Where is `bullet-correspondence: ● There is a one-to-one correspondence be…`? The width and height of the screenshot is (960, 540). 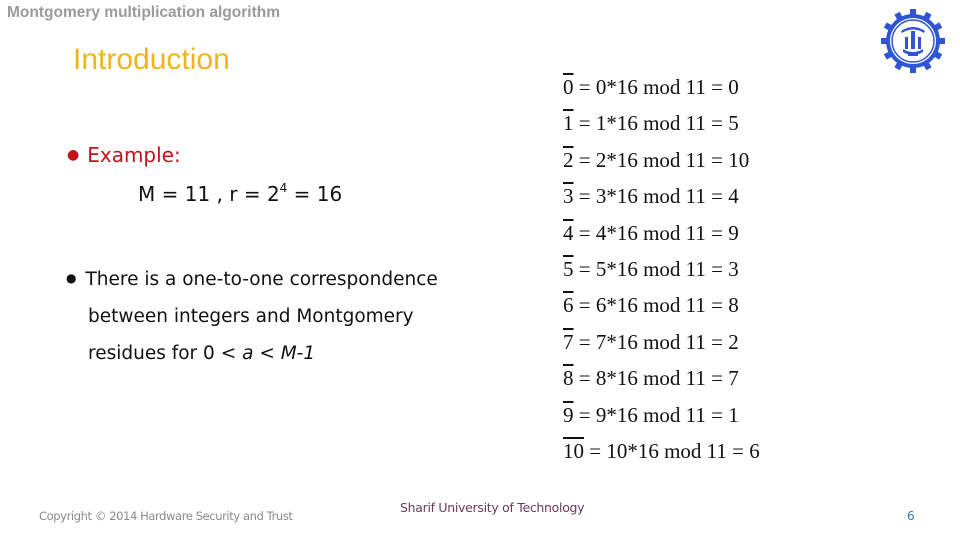 bullet-correspondence: ● There is a one-to-one correspondence be… is located at coordinates (281, 316).